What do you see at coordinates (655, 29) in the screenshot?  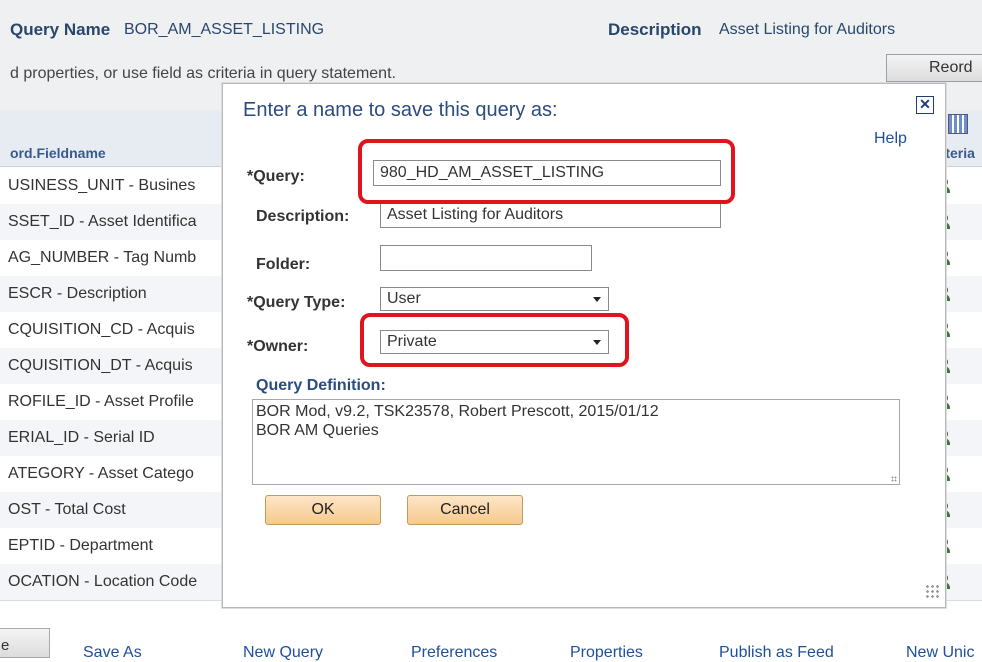 I see `description-label: Description` at bounding box center [655, 29].